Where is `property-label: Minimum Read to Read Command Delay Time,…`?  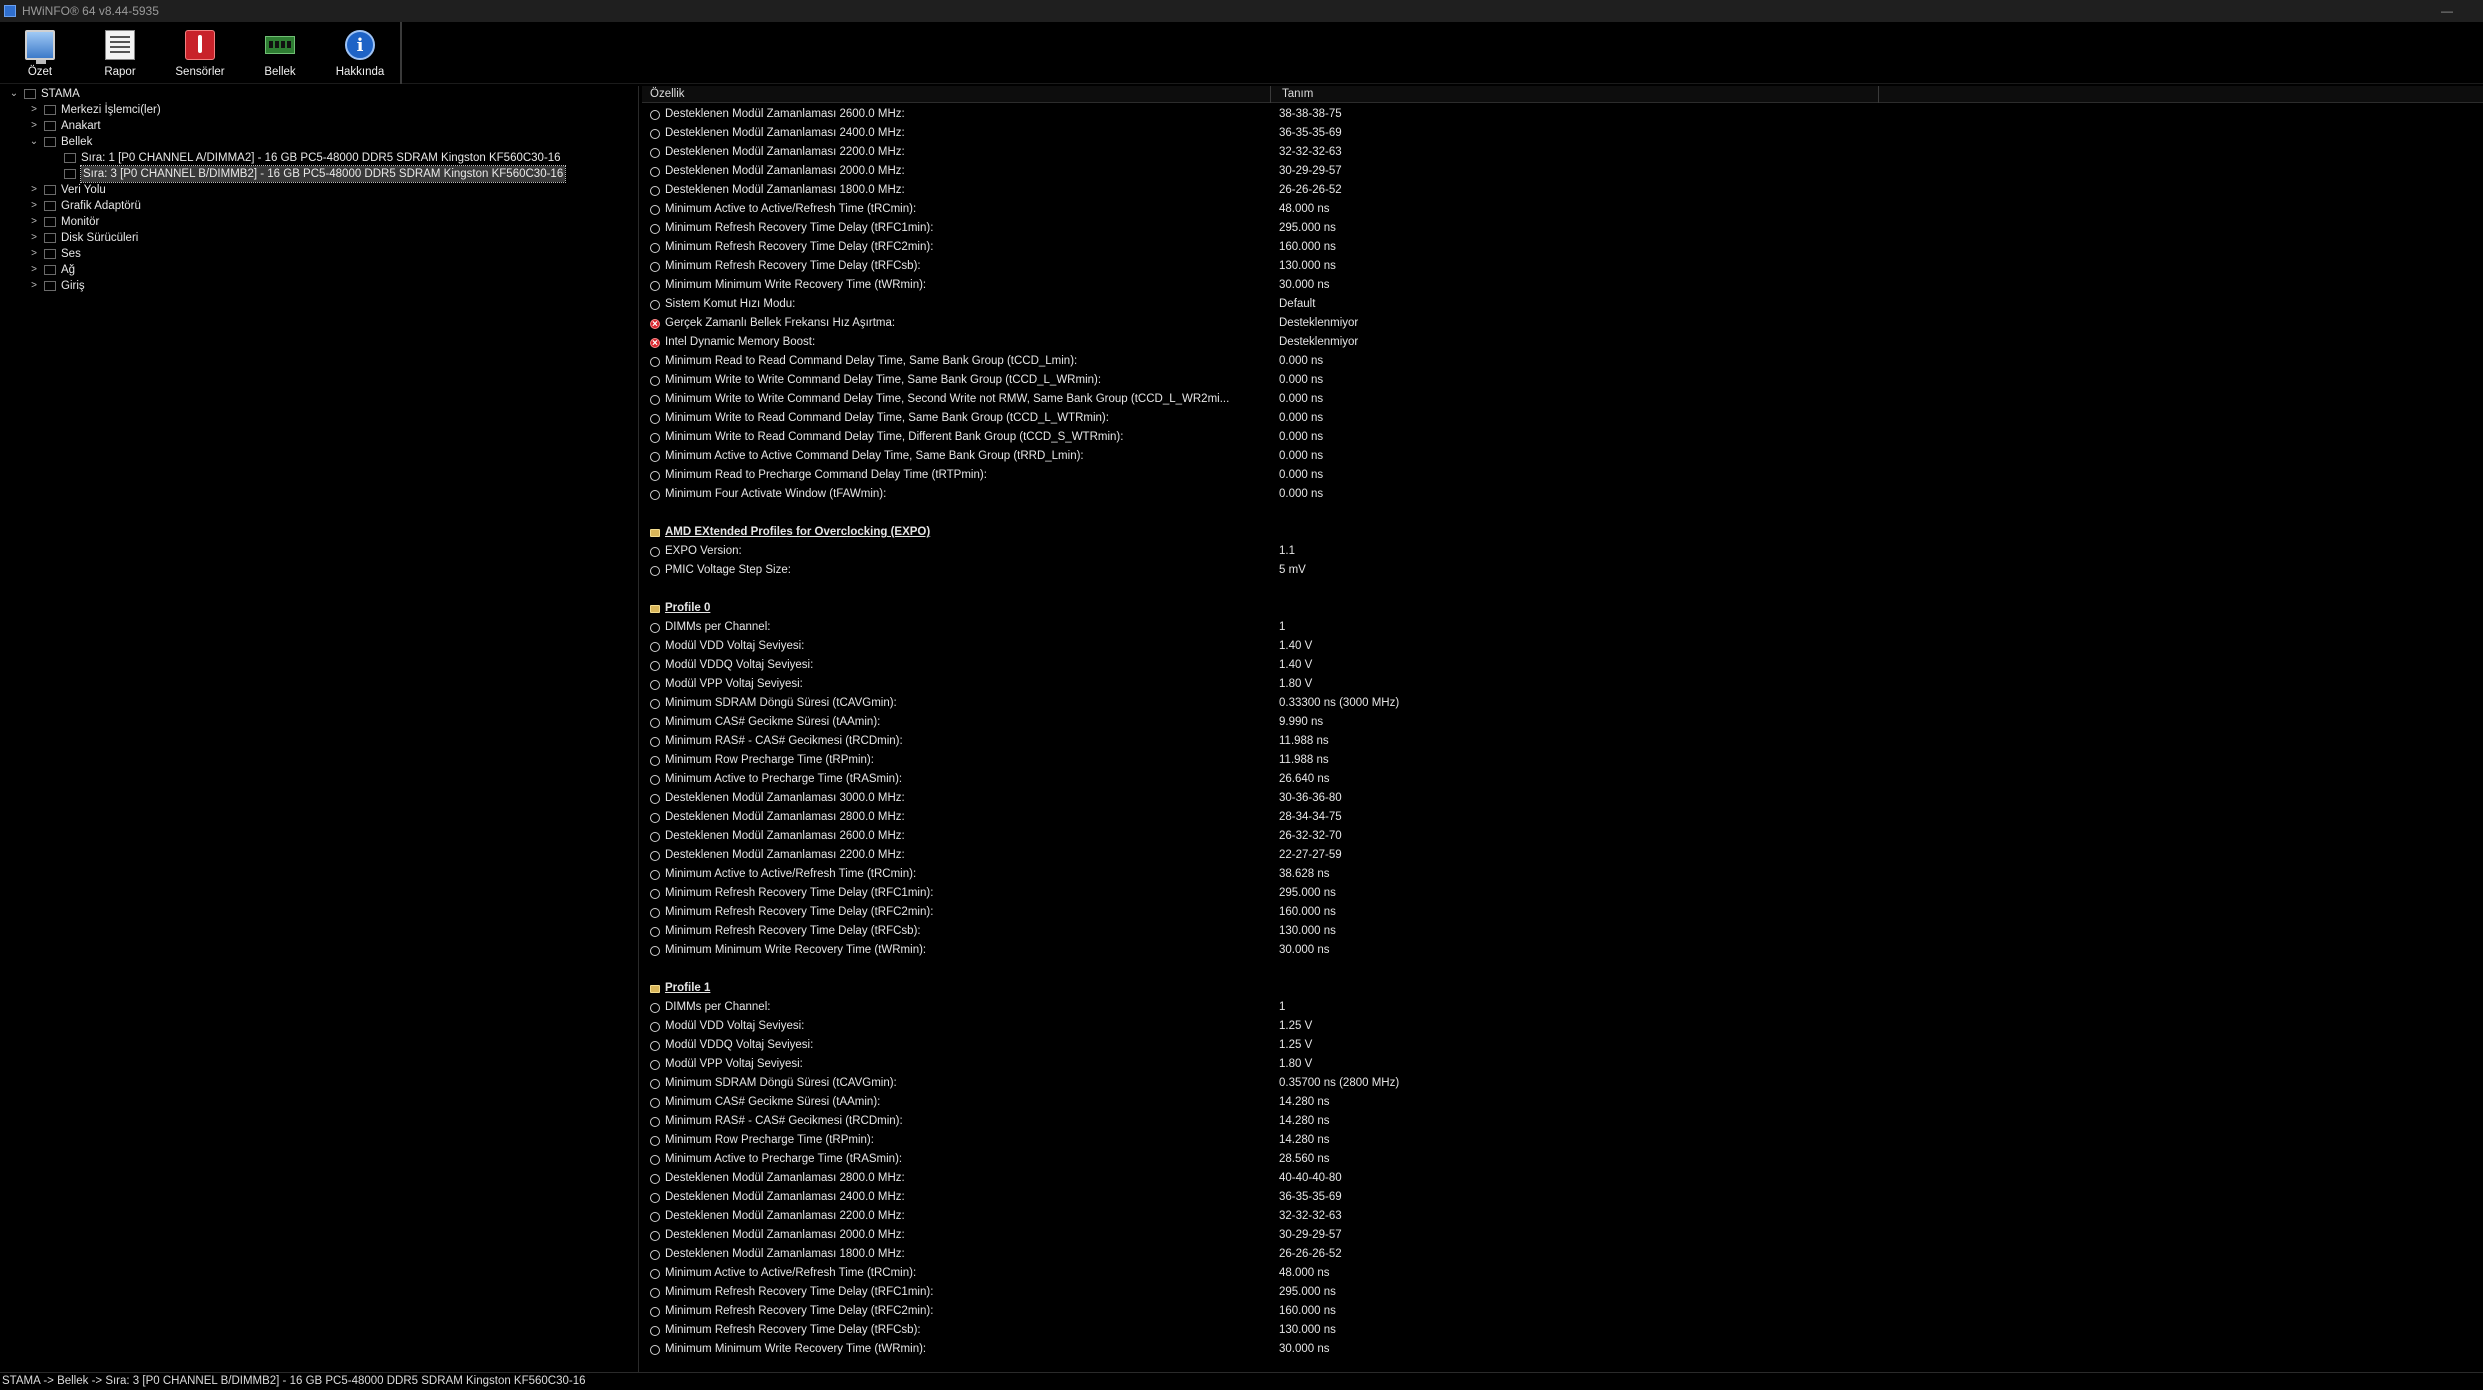
property-label: Minimum Read to Read Command Delay Time,… is located at coordinates (871, 361).